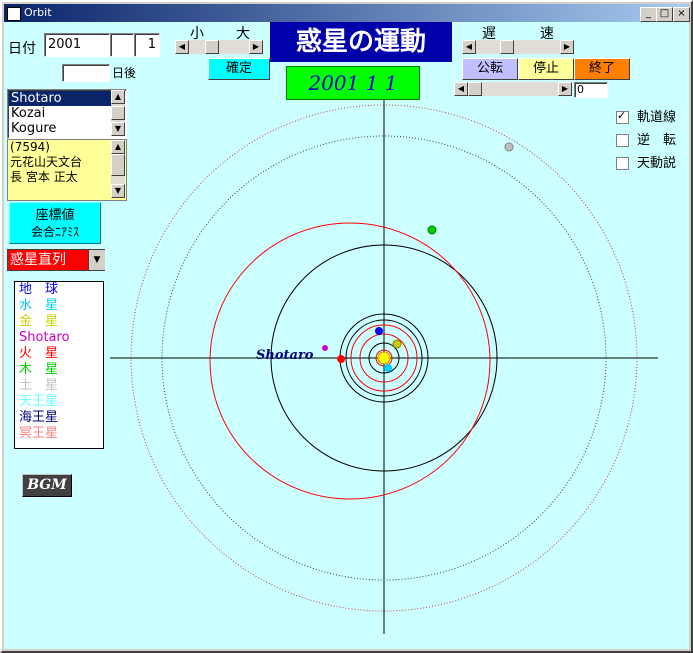 Image resolution: width=693 pixels, height=653 pixels. What do you see at coordinates (432, 230) in the screenshot?
I see `planet-jupiter` at bounding box center [432, 230].